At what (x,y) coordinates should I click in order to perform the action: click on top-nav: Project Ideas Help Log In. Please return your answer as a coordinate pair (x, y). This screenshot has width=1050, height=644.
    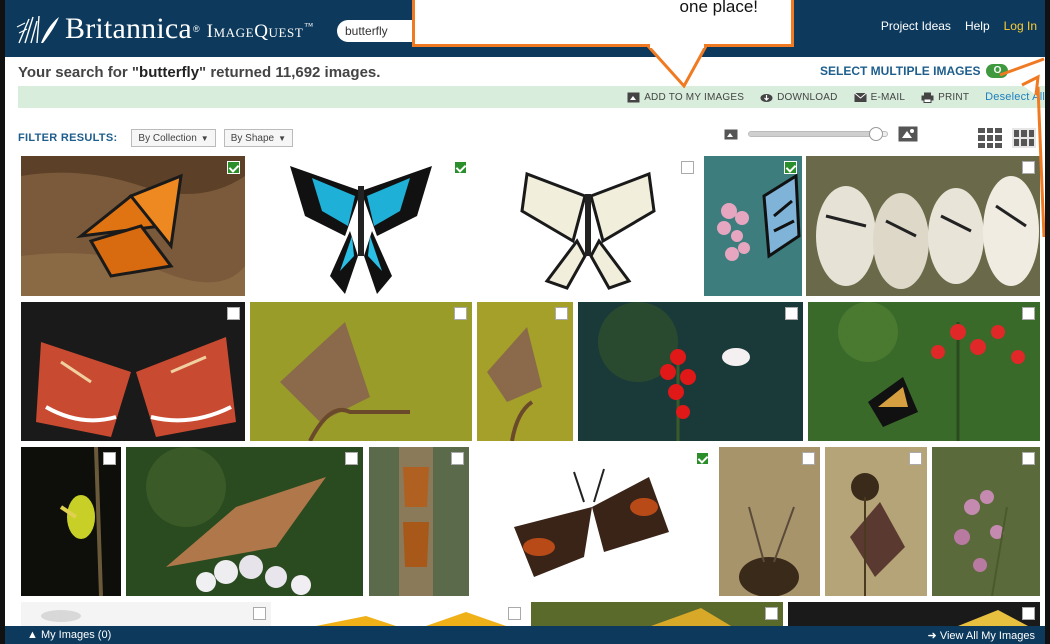
    Looking at the image, I should click on (959, 26).